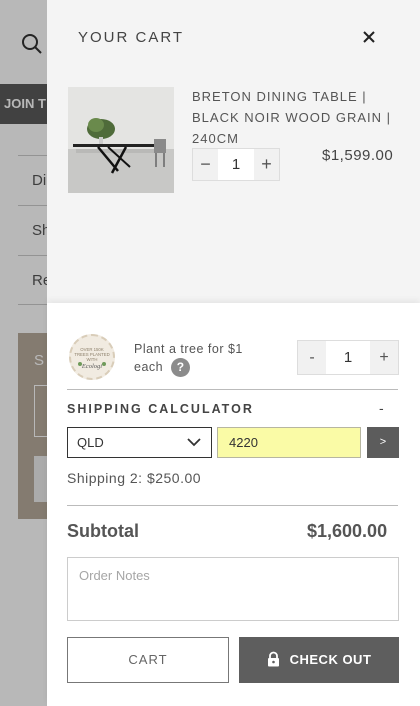  Describe the element at coordinates (312, 357) in the screenshot. I see `tree-decrement-button: -` at that location.